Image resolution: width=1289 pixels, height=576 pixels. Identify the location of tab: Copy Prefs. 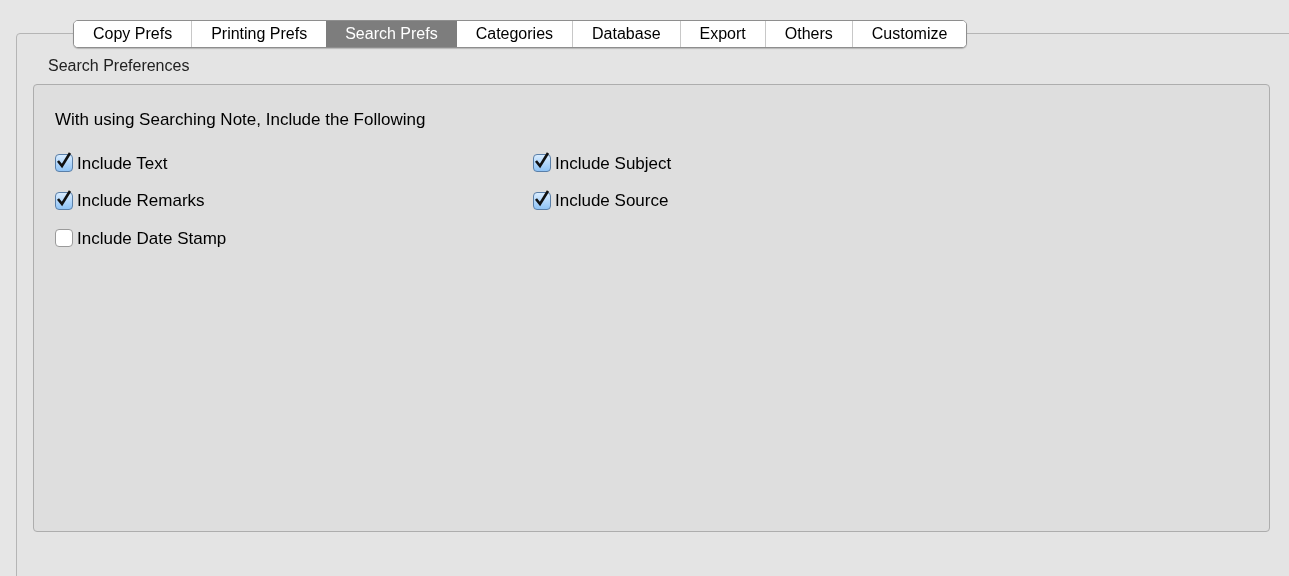
(133, 34).